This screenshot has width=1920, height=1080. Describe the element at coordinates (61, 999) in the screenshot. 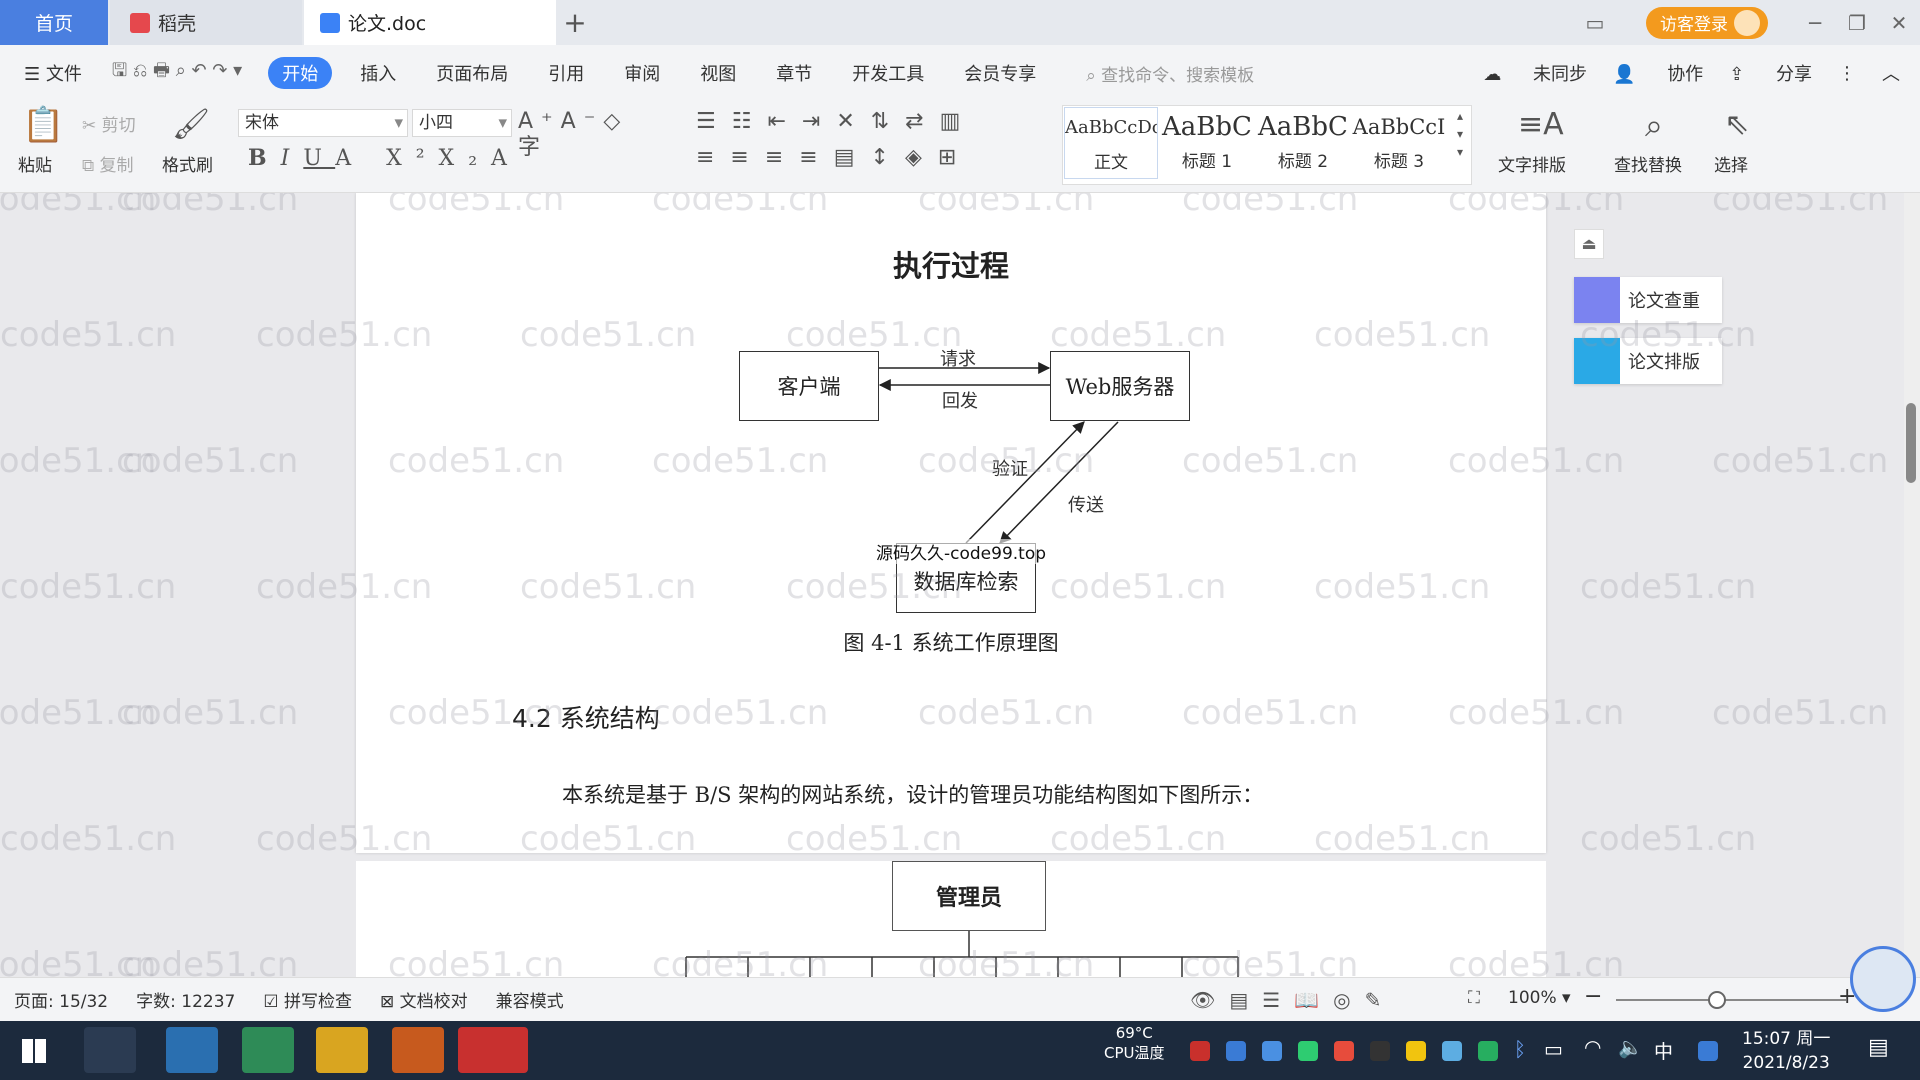

I see `page-indicator: 页面: 15/32` at that location.